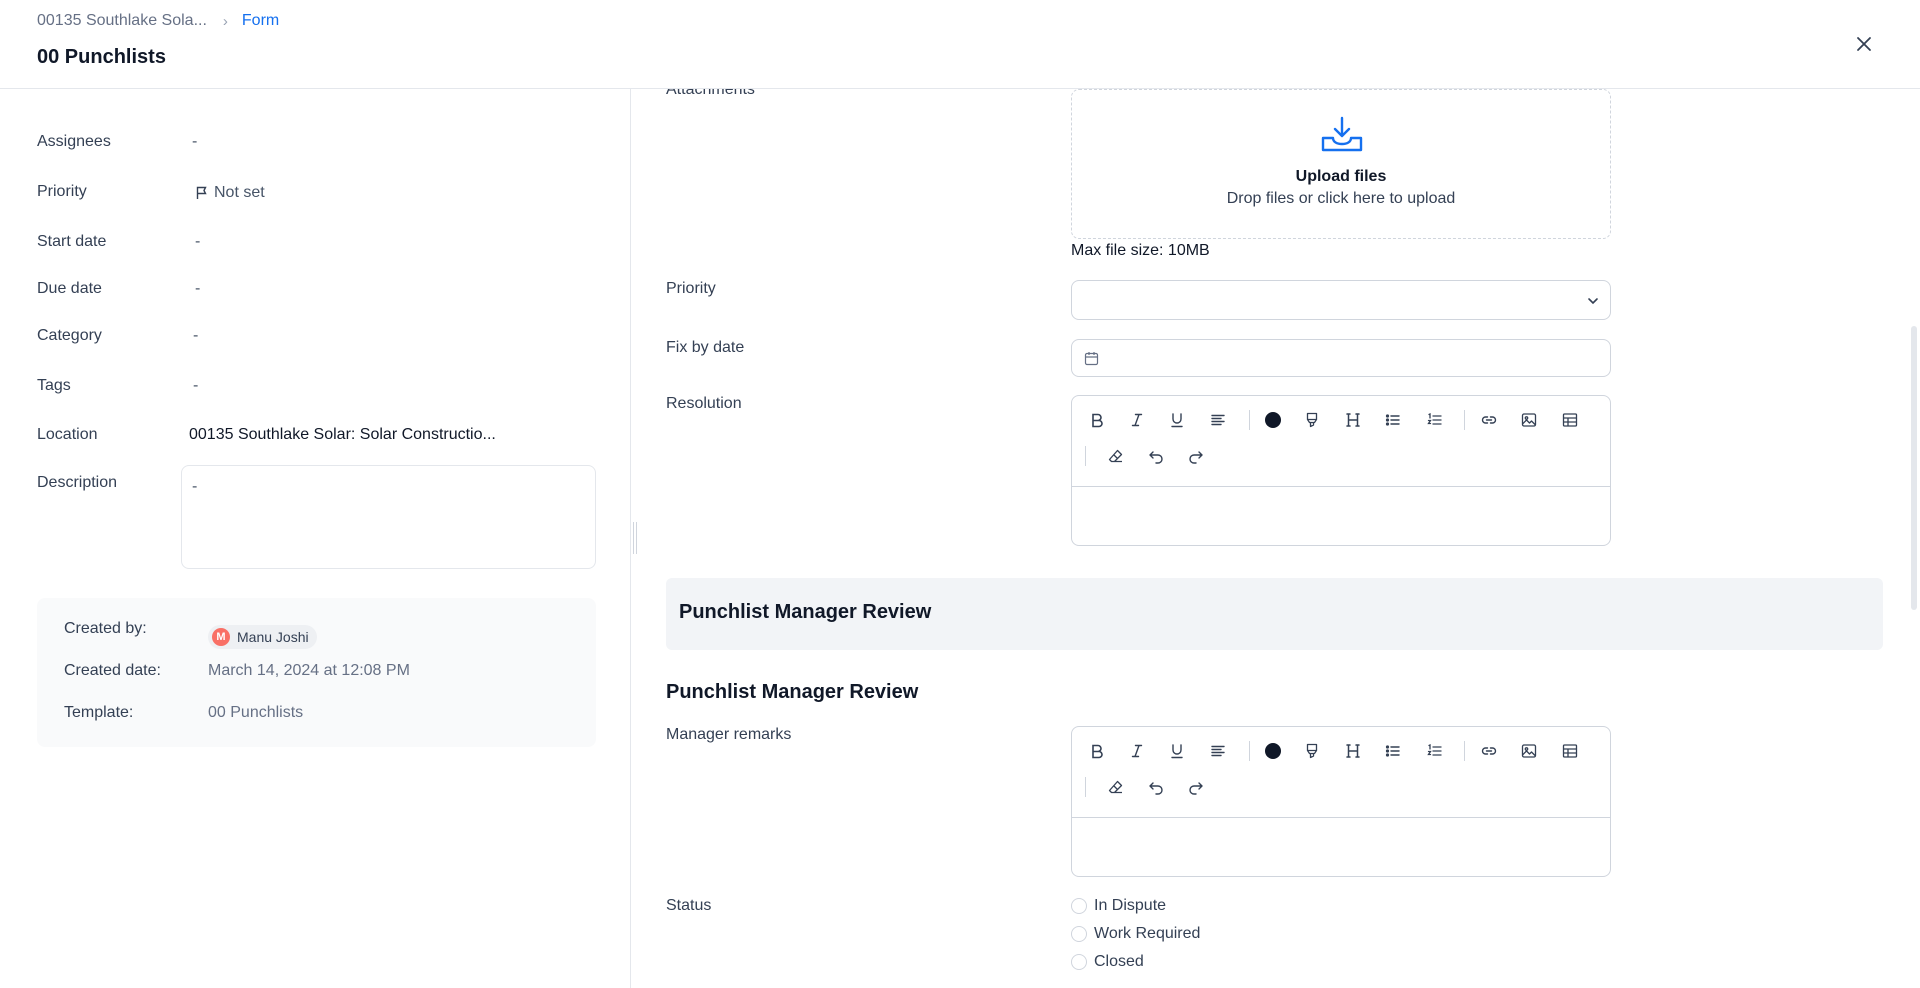 Image resolution: width=1920 pixels, height=988 pixels. I want to click on priority-select, so click(1341, 300).